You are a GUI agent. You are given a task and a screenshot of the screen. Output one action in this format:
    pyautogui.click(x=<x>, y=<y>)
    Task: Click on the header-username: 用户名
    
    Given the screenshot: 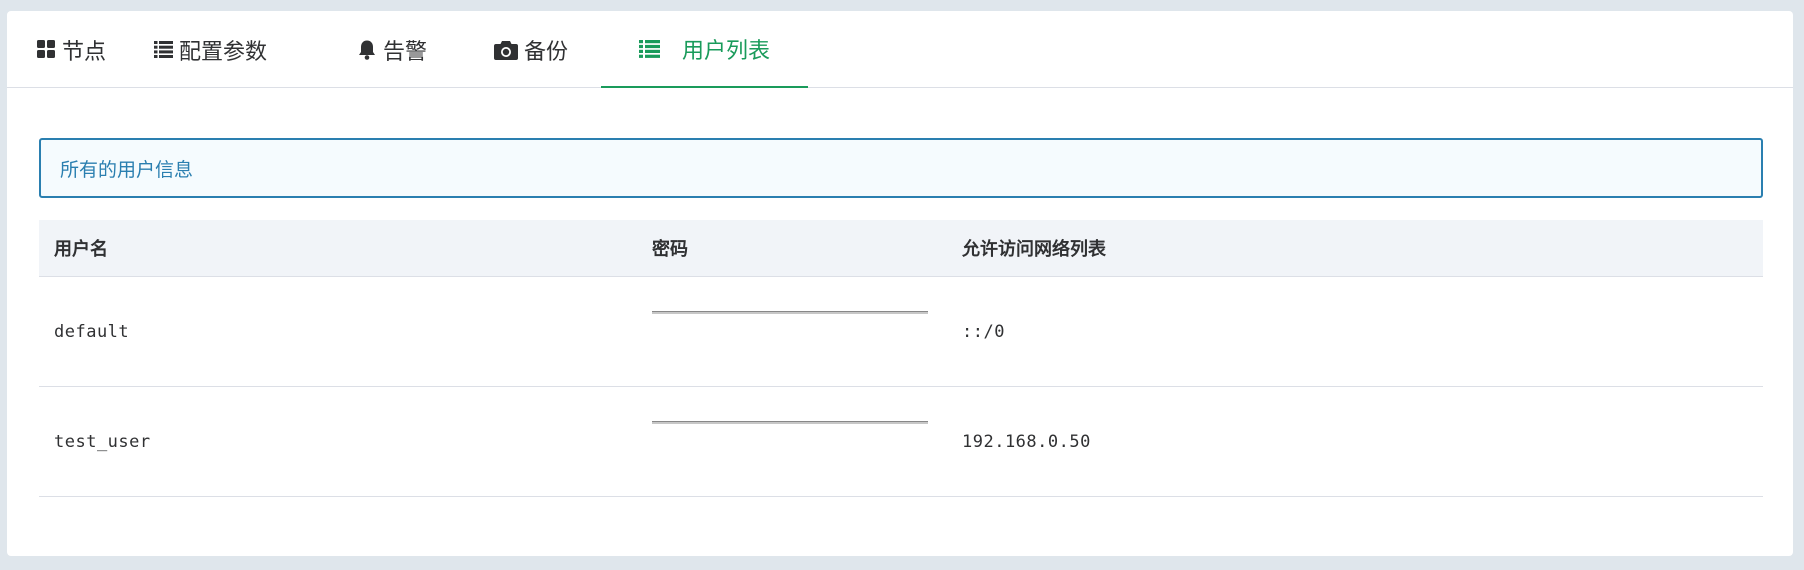 What is the action you would take?
    pyautogui.click(x=81, y=249)
    